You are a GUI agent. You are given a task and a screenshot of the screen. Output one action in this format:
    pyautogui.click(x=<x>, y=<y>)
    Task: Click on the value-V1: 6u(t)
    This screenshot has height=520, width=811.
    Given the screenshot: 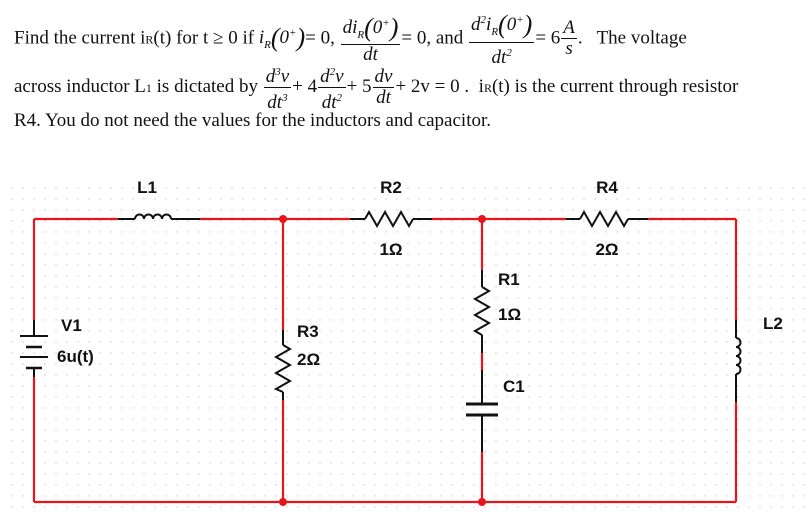 What is the action you would take?
    pyautogui.click(x=75, y=356)
    